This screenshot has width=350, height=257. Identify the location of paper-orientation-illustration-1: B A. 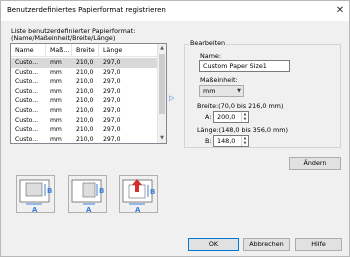
(35, 194).